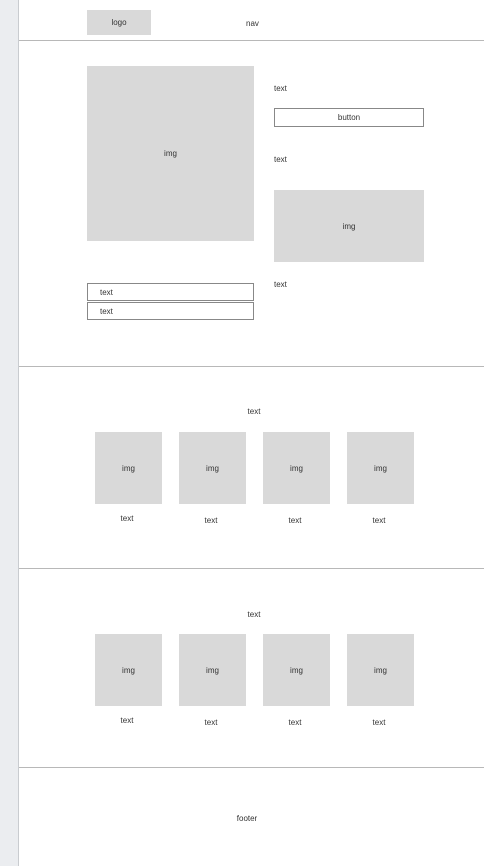  What do you see at coordinates (379, 722) in the screenshot?
I see `gallery-2-caption-4: text` at bounding box center [379, 722].